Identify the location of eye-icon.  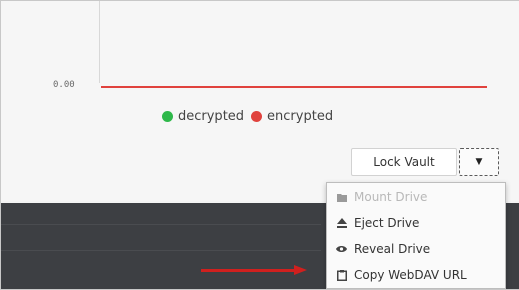
(341, 249).